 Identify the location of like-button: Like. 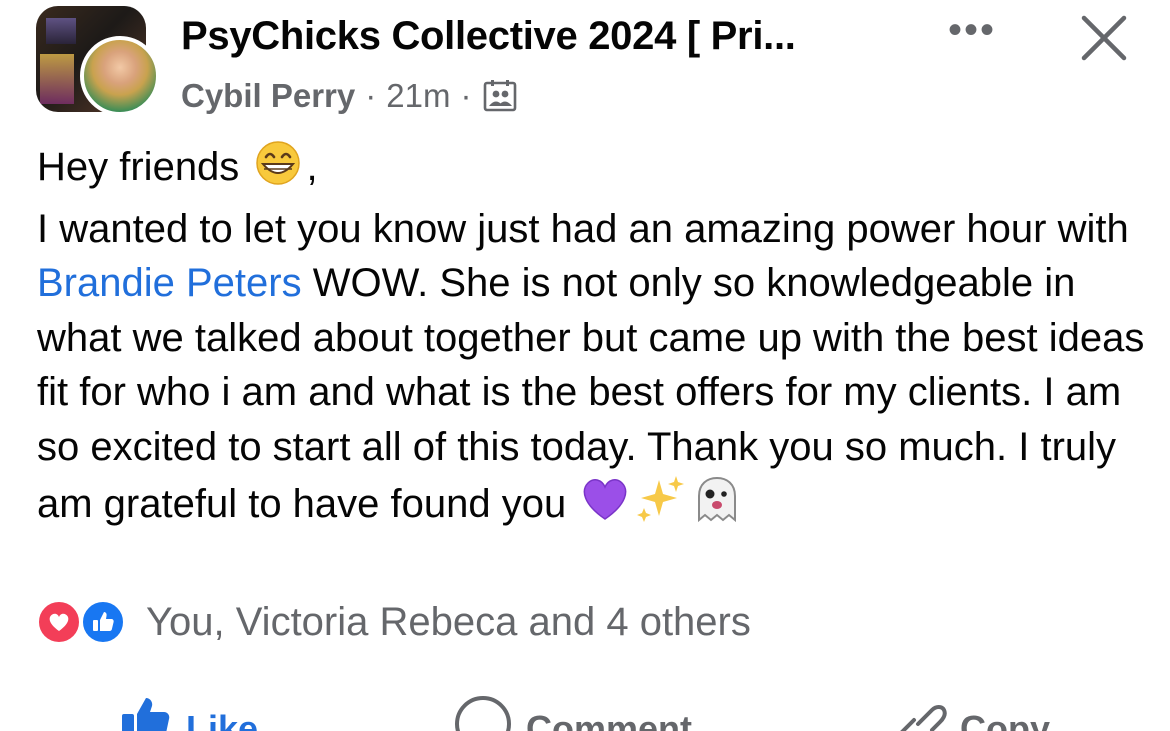
(188, 712).